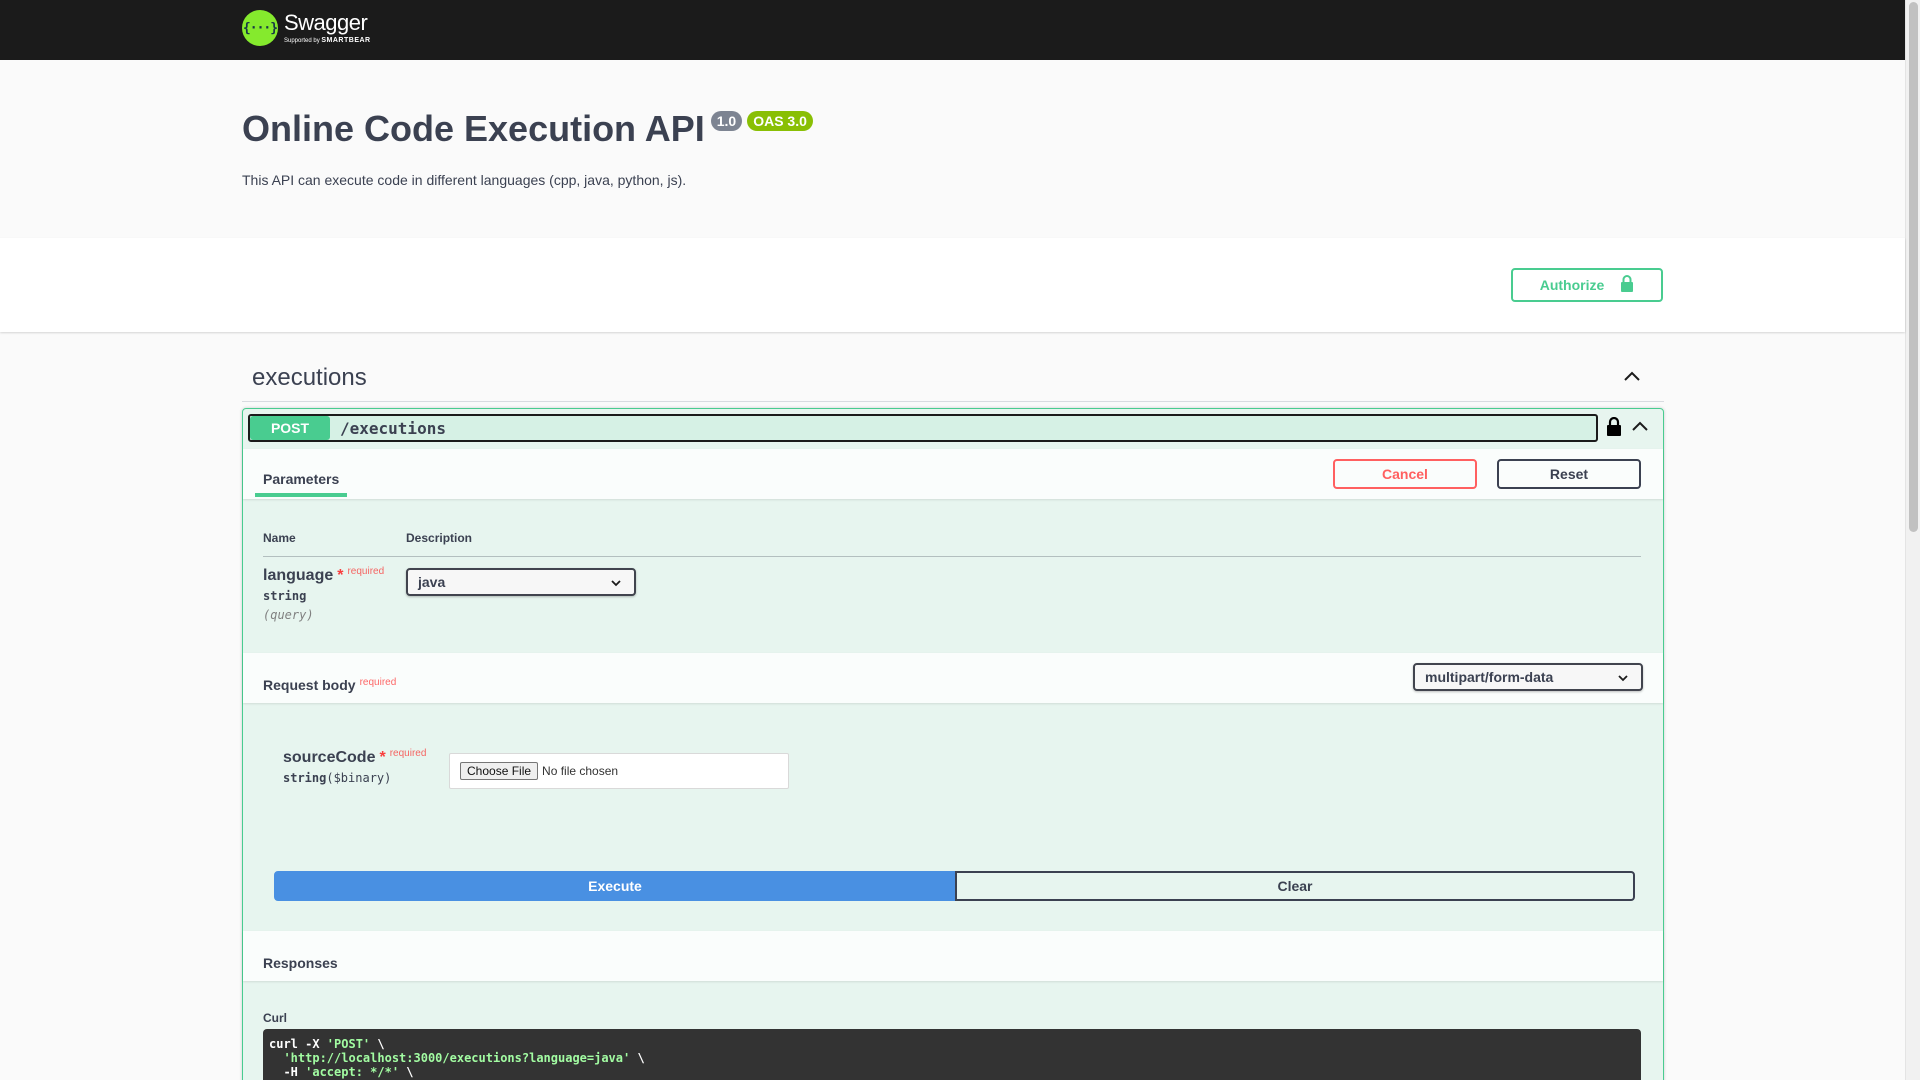 Image resolution: width=1920 pixels, height=1080 pixels. I want to click on swagger-logo-text: Swagger Supported by SMARTBEAR, so click(327, 27).